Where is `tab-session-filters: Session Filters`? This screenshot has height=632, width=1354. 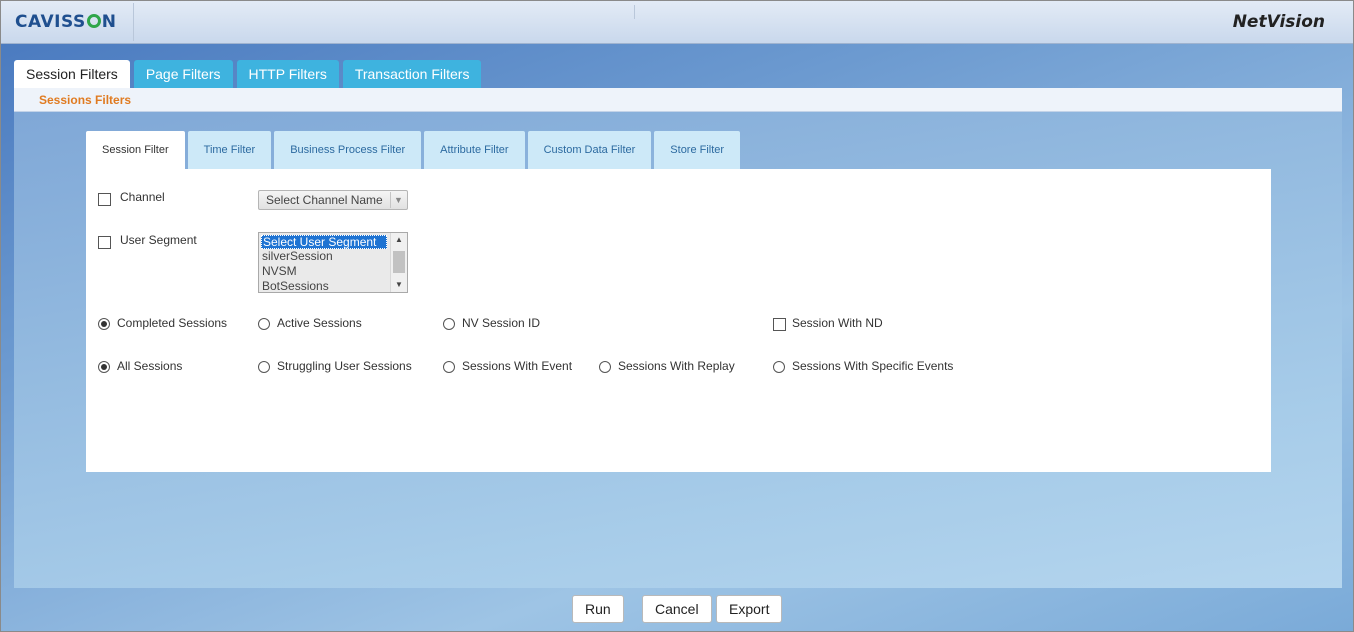
tab-session-filters: Session Filters is located at coordinates (72, 74).